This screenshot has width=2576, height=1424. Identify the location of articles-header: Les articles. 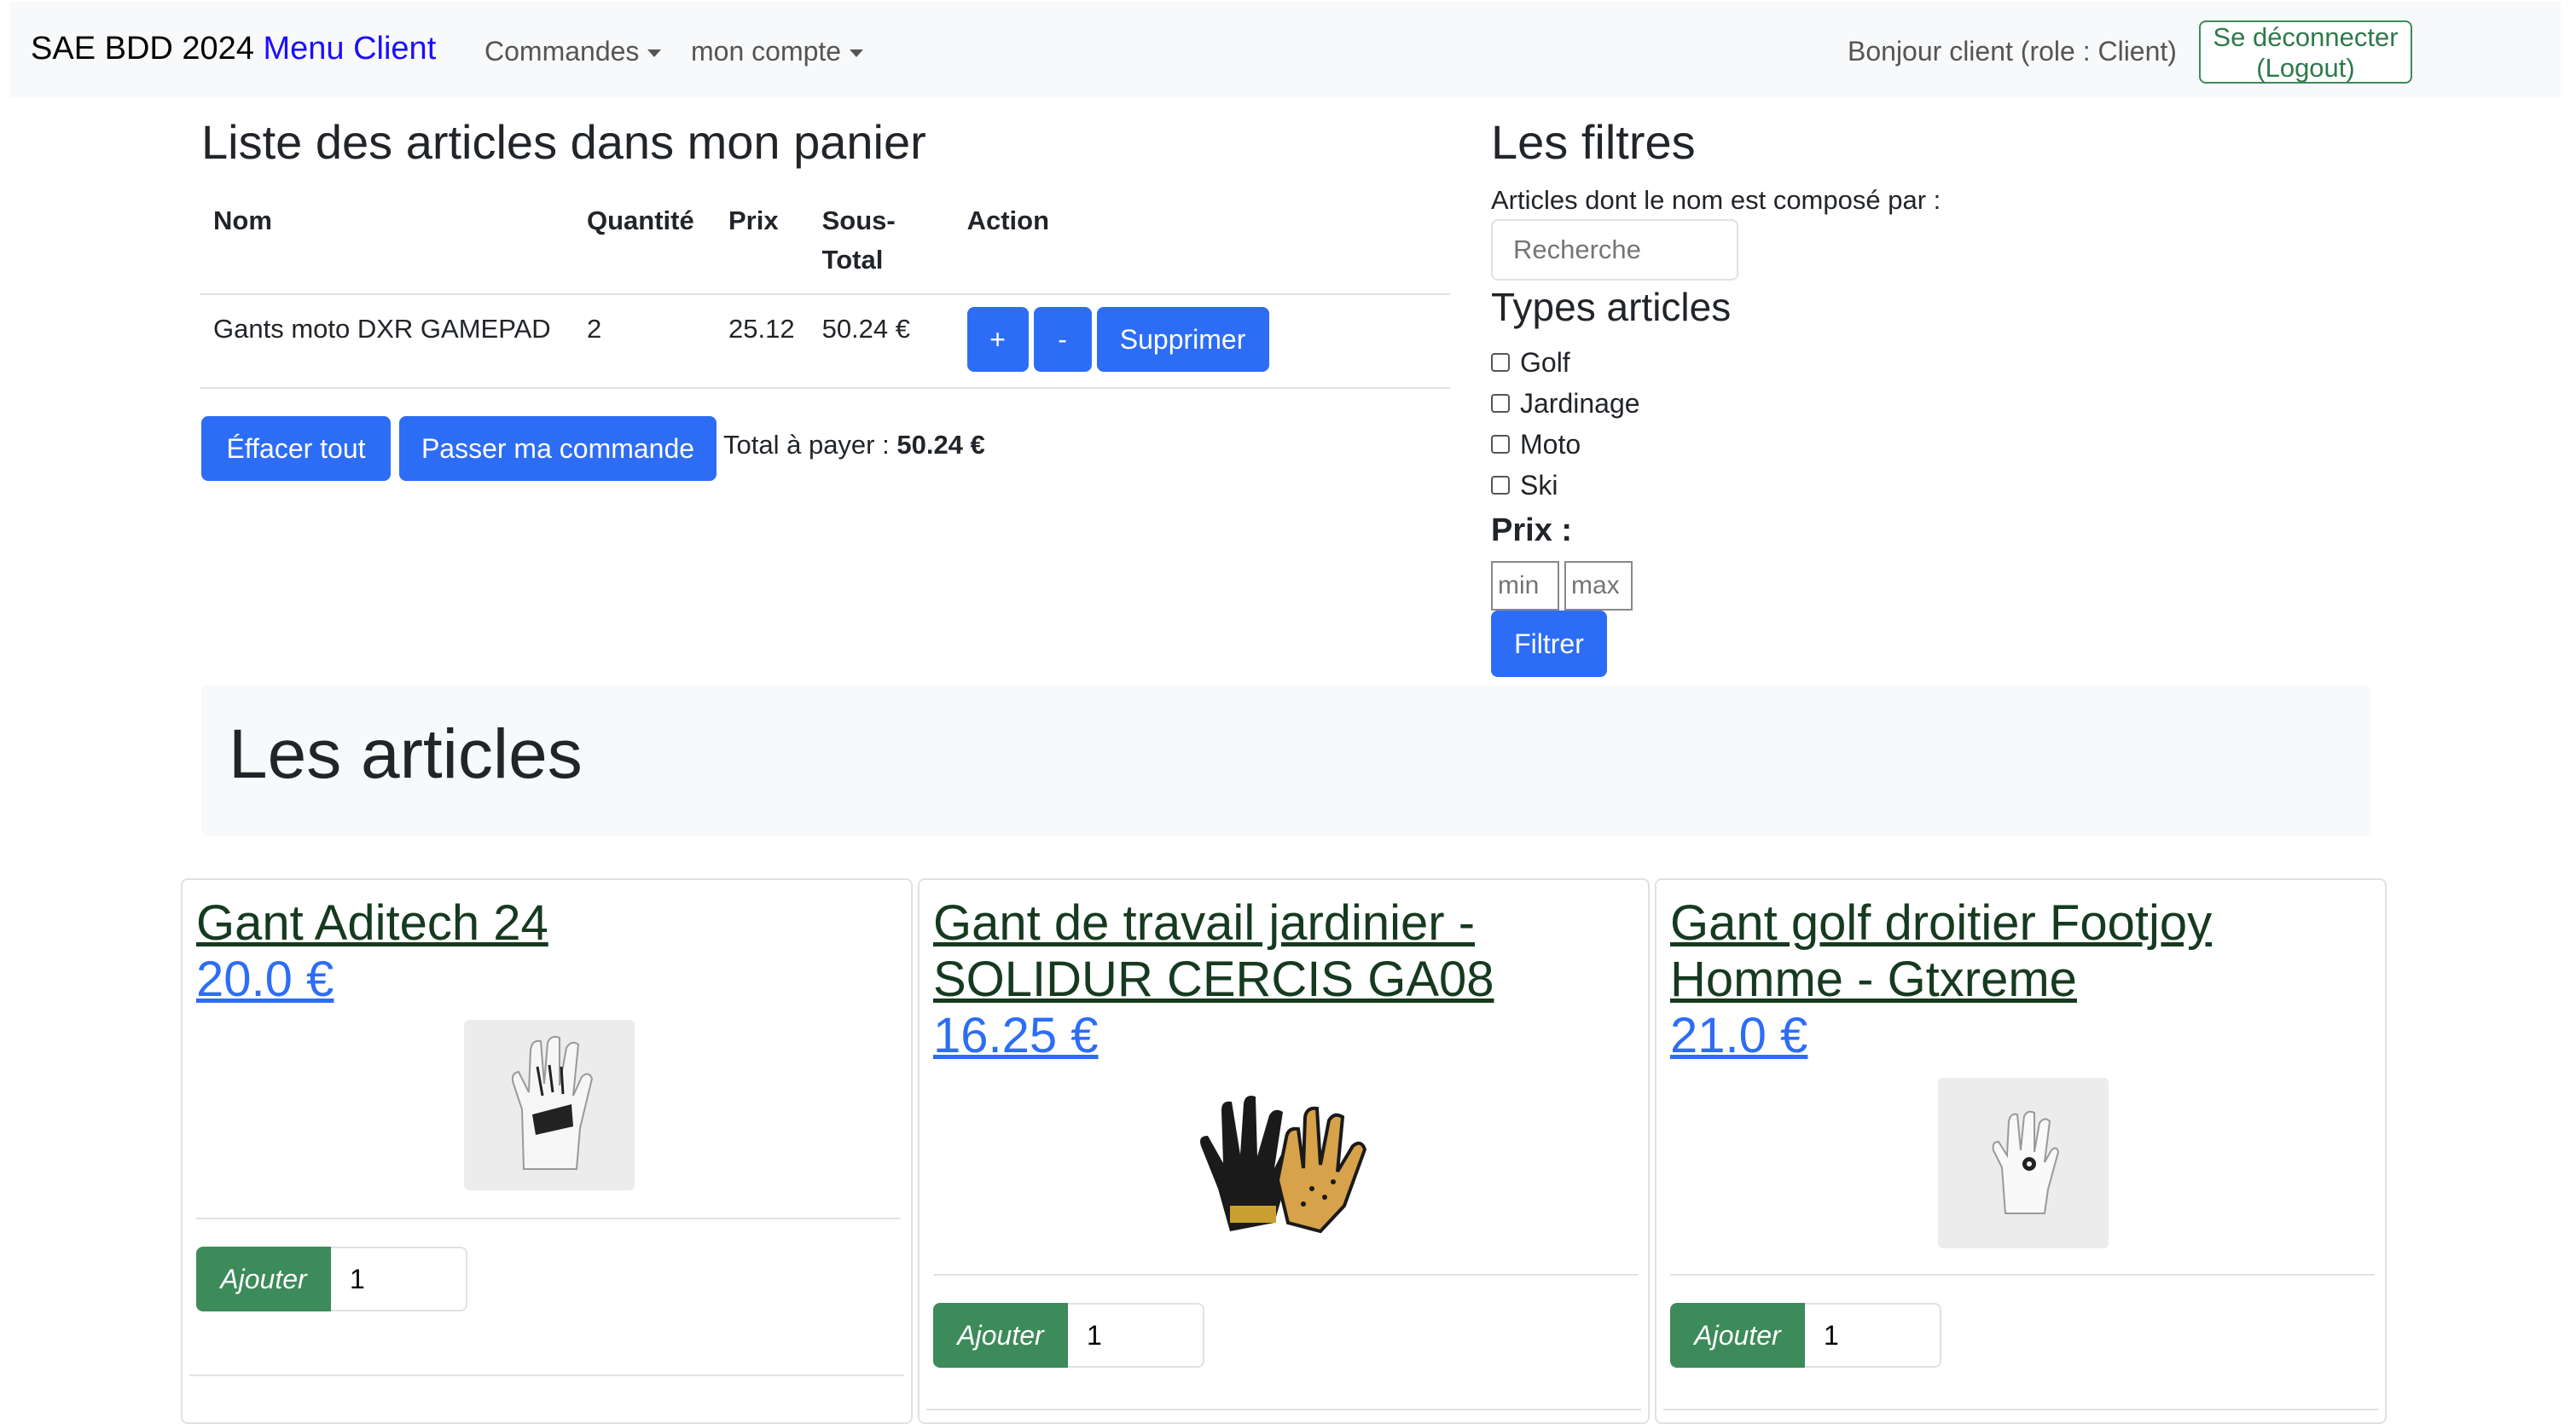
(1286, 761).